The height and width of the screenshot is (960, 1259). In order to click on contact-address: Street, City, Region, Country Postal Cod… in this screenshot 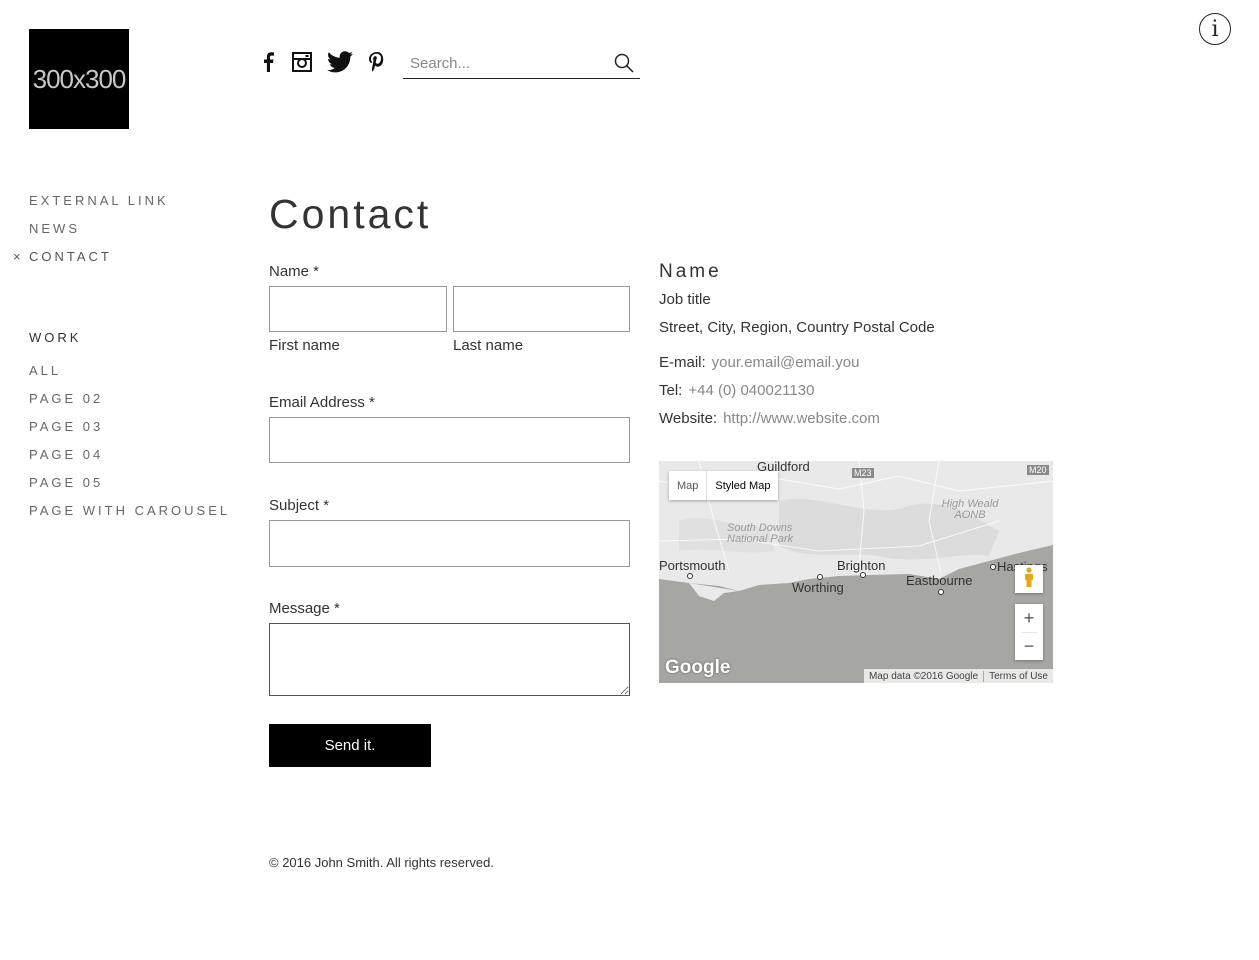, I will do `click(797, 327)`.